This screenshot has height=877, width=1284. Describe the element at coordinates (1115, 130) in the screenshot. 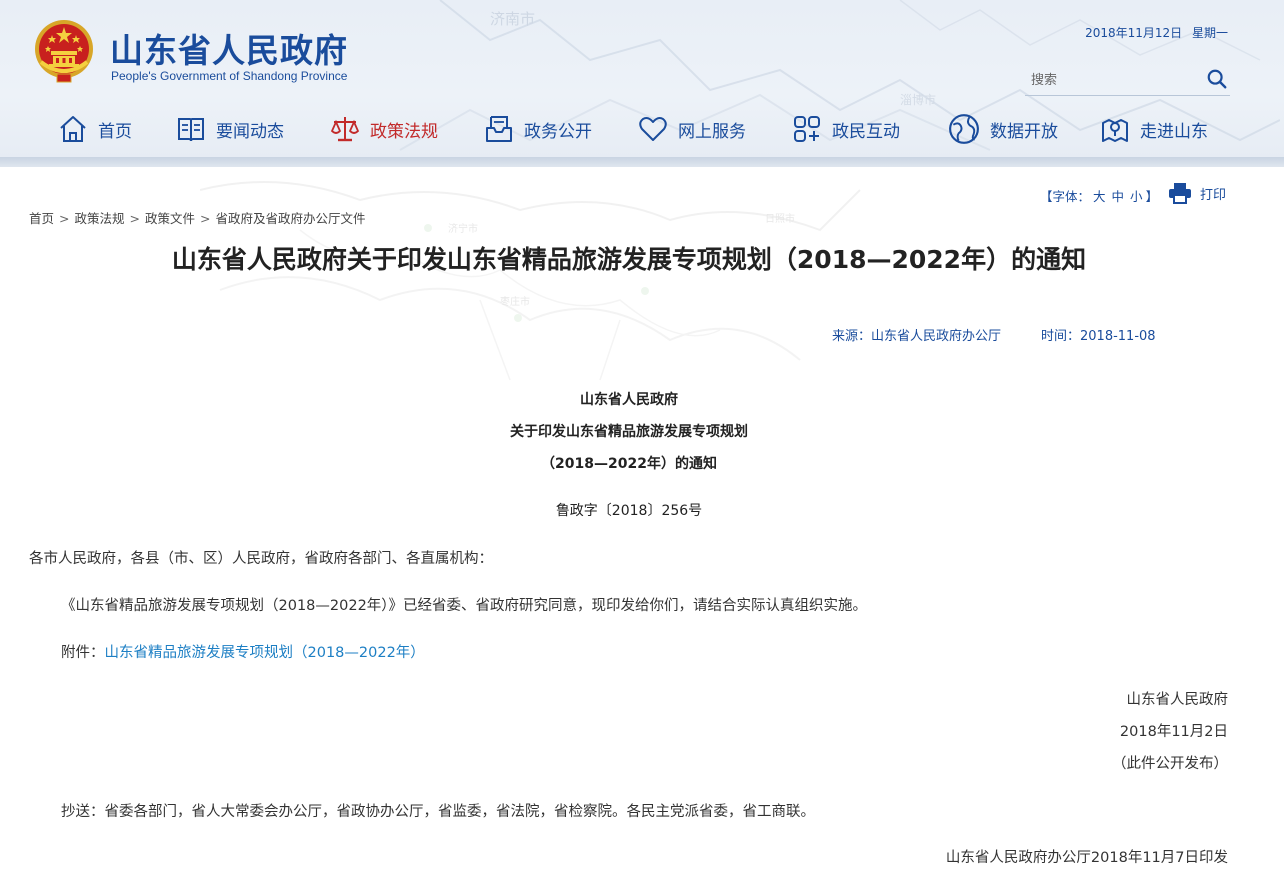

I see `map-pin-icon` at that location.